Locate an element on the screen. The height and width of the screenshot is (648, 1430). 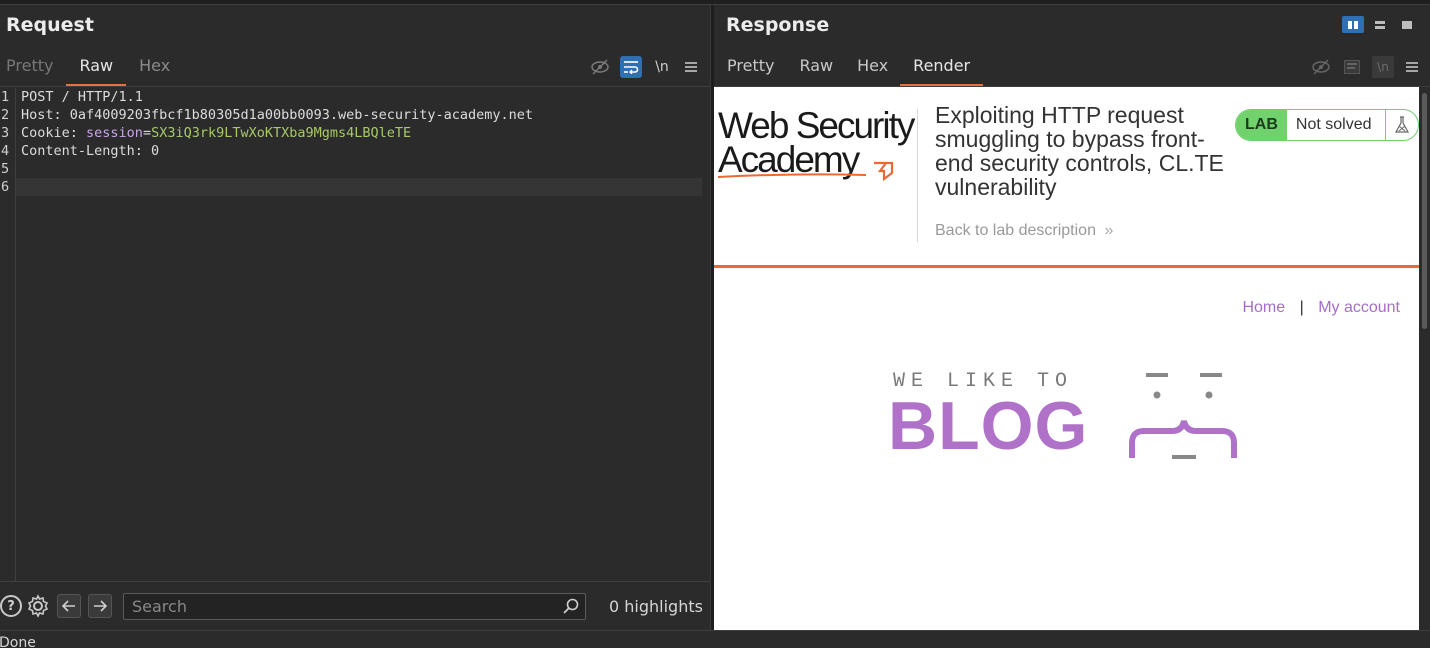
response-tab-render: Render is located at coordinates (942, 71).